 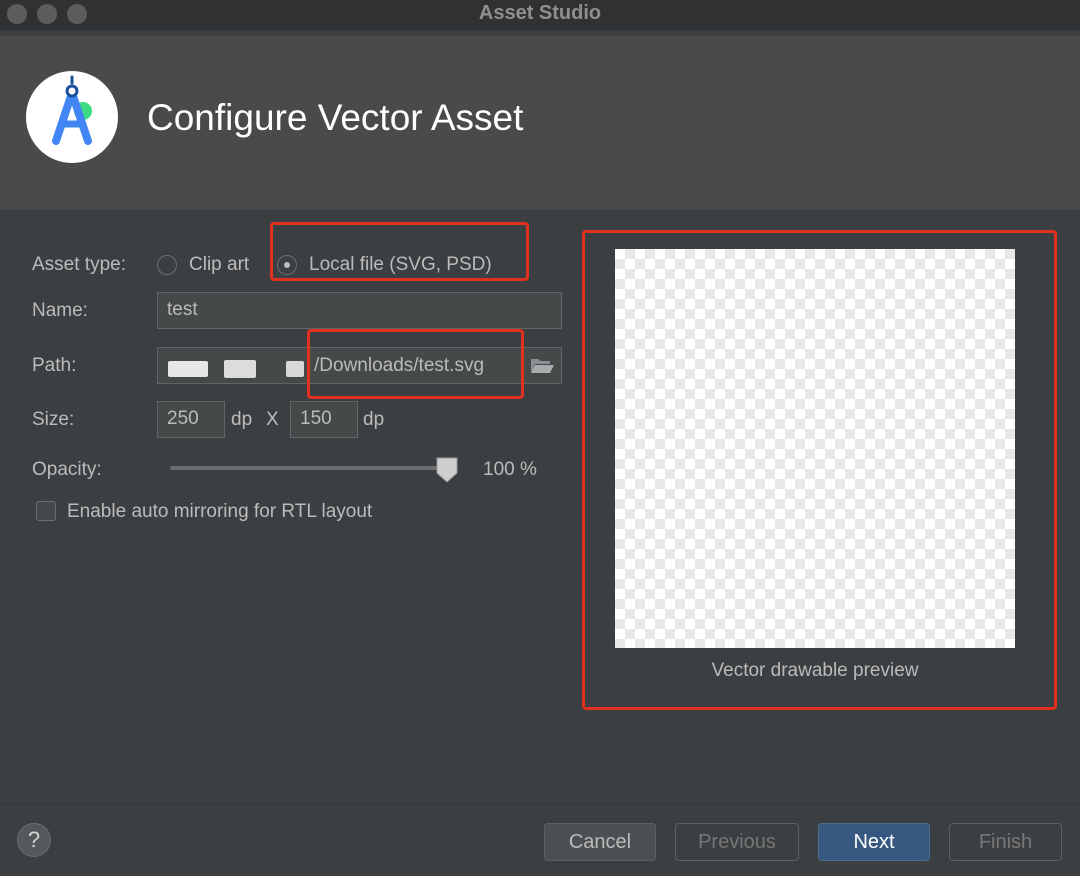 I want to click on rtl-mirroring-checkbox, so click(x=46, y=511).